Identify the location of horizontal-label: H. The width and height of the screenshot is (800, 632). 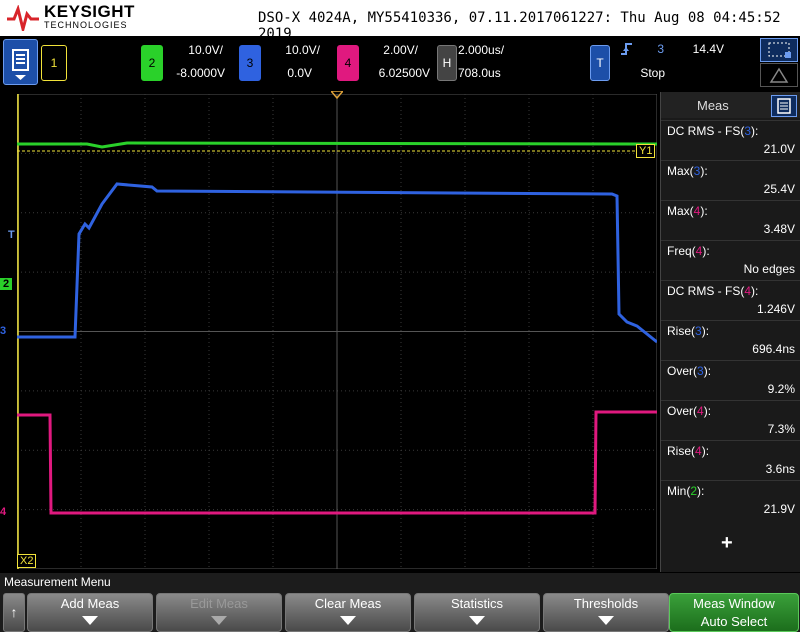
(447, 63).